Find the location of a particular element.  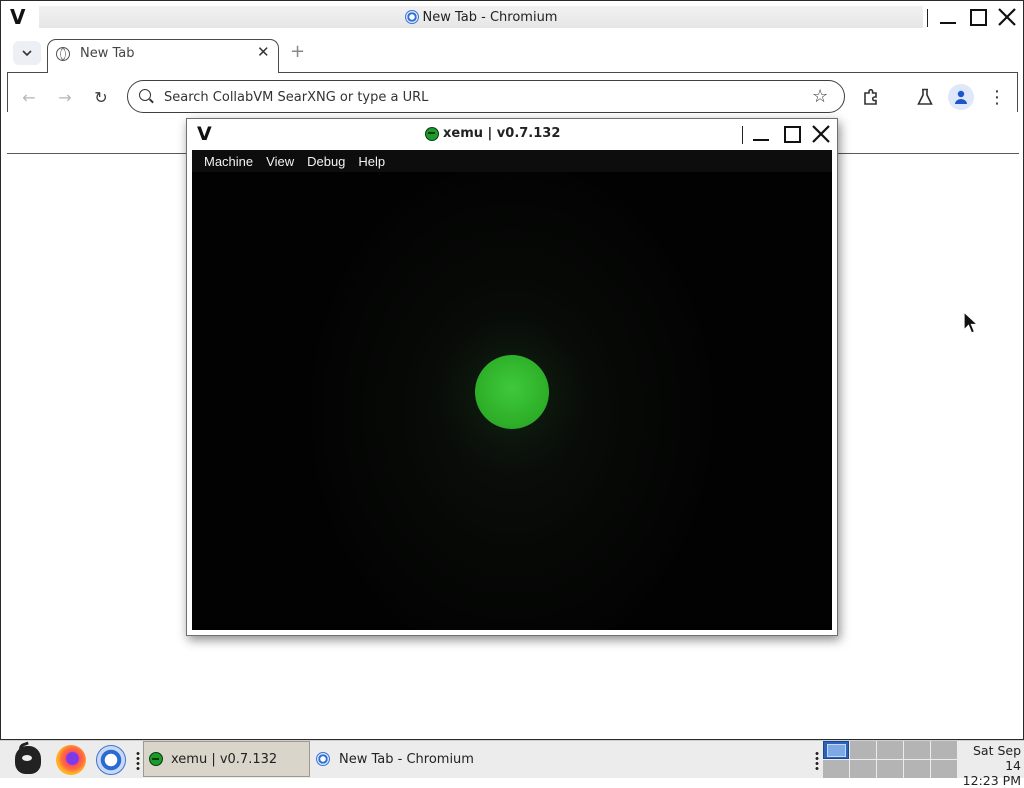

tab-title: New Tab is located at coordinates (107, 53).